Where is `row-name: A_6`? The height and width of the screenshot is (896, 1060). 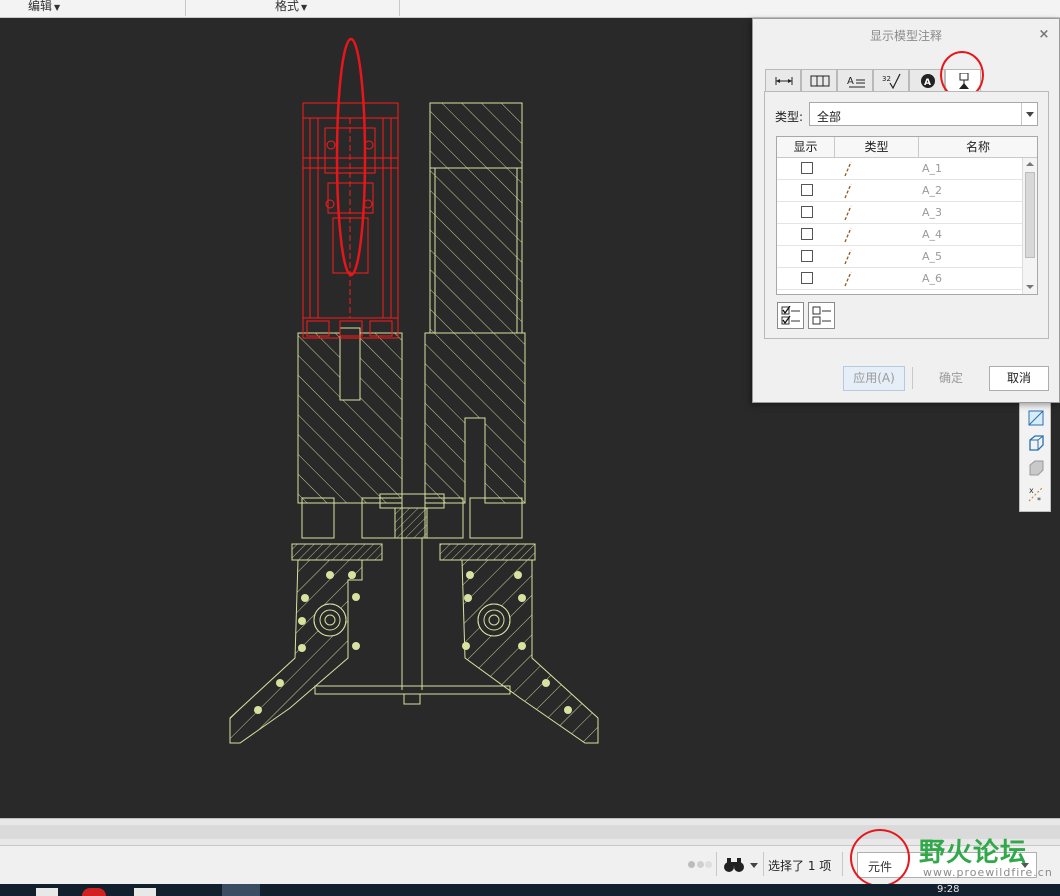 row-name: A_6 is located at coordinates (932, 278).